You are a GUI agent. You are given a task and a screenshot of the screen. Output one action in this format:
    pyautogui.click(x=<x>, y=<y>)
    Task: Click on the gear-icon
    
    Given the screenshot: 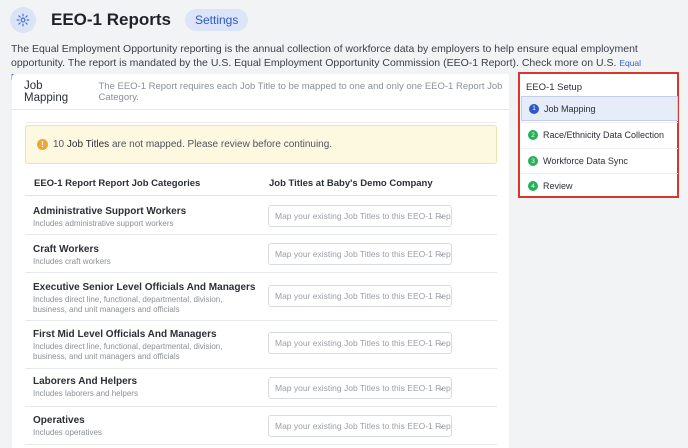 What is the action you would take?
    pyautogui.click(x=23, y=20)
    